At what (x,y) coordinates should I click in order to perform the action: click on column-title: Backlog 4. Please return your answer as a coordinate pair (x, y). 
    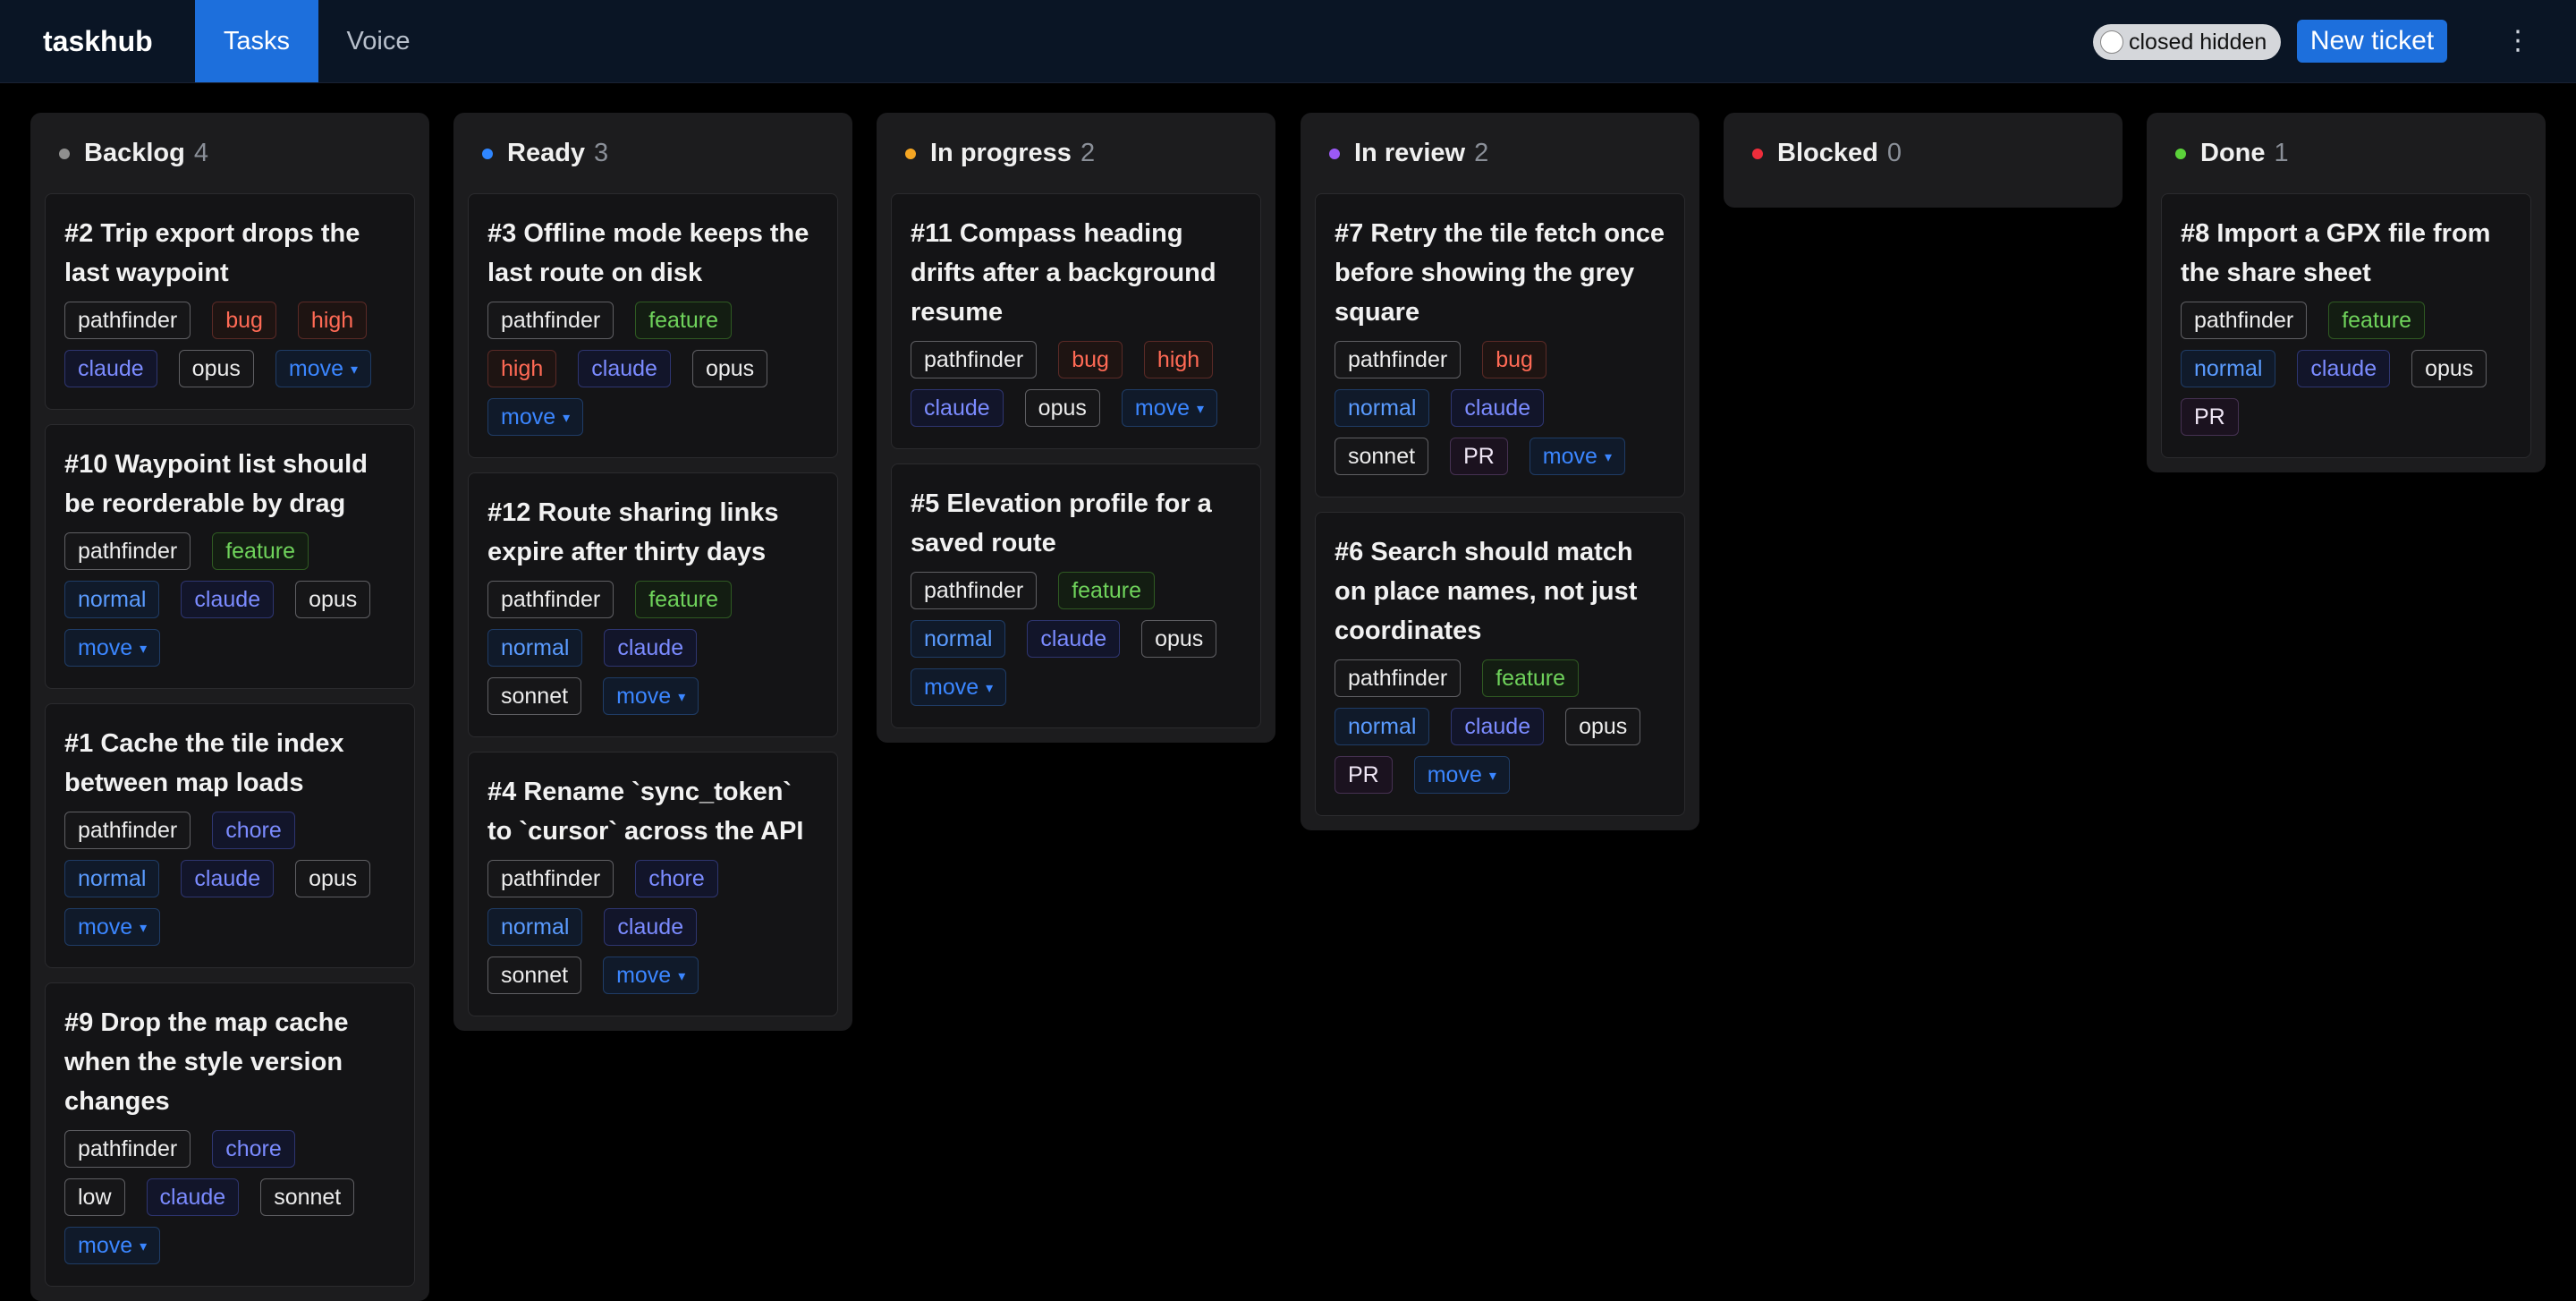
    Looking at the image, I should click on (146, 153).